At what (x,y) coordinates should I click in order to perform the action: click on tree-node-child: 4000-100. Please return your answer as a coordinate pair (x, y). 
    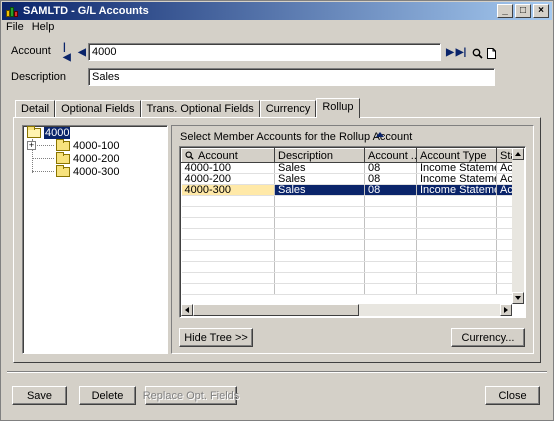
    Looking at the image, I should click on (88, 145).